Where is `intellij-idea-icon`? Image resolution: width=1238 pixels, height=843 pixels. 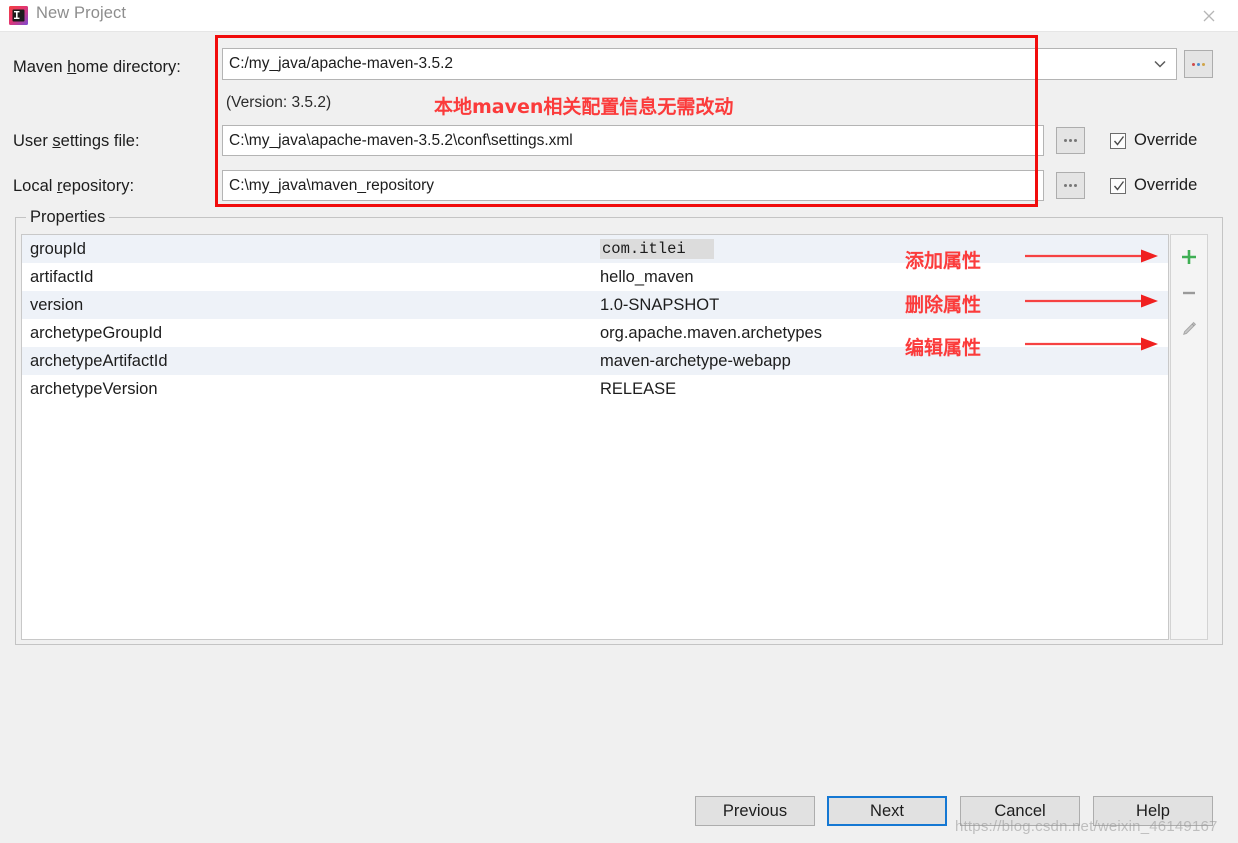
intellij-idea-icon is located at coordinates (18, 15).